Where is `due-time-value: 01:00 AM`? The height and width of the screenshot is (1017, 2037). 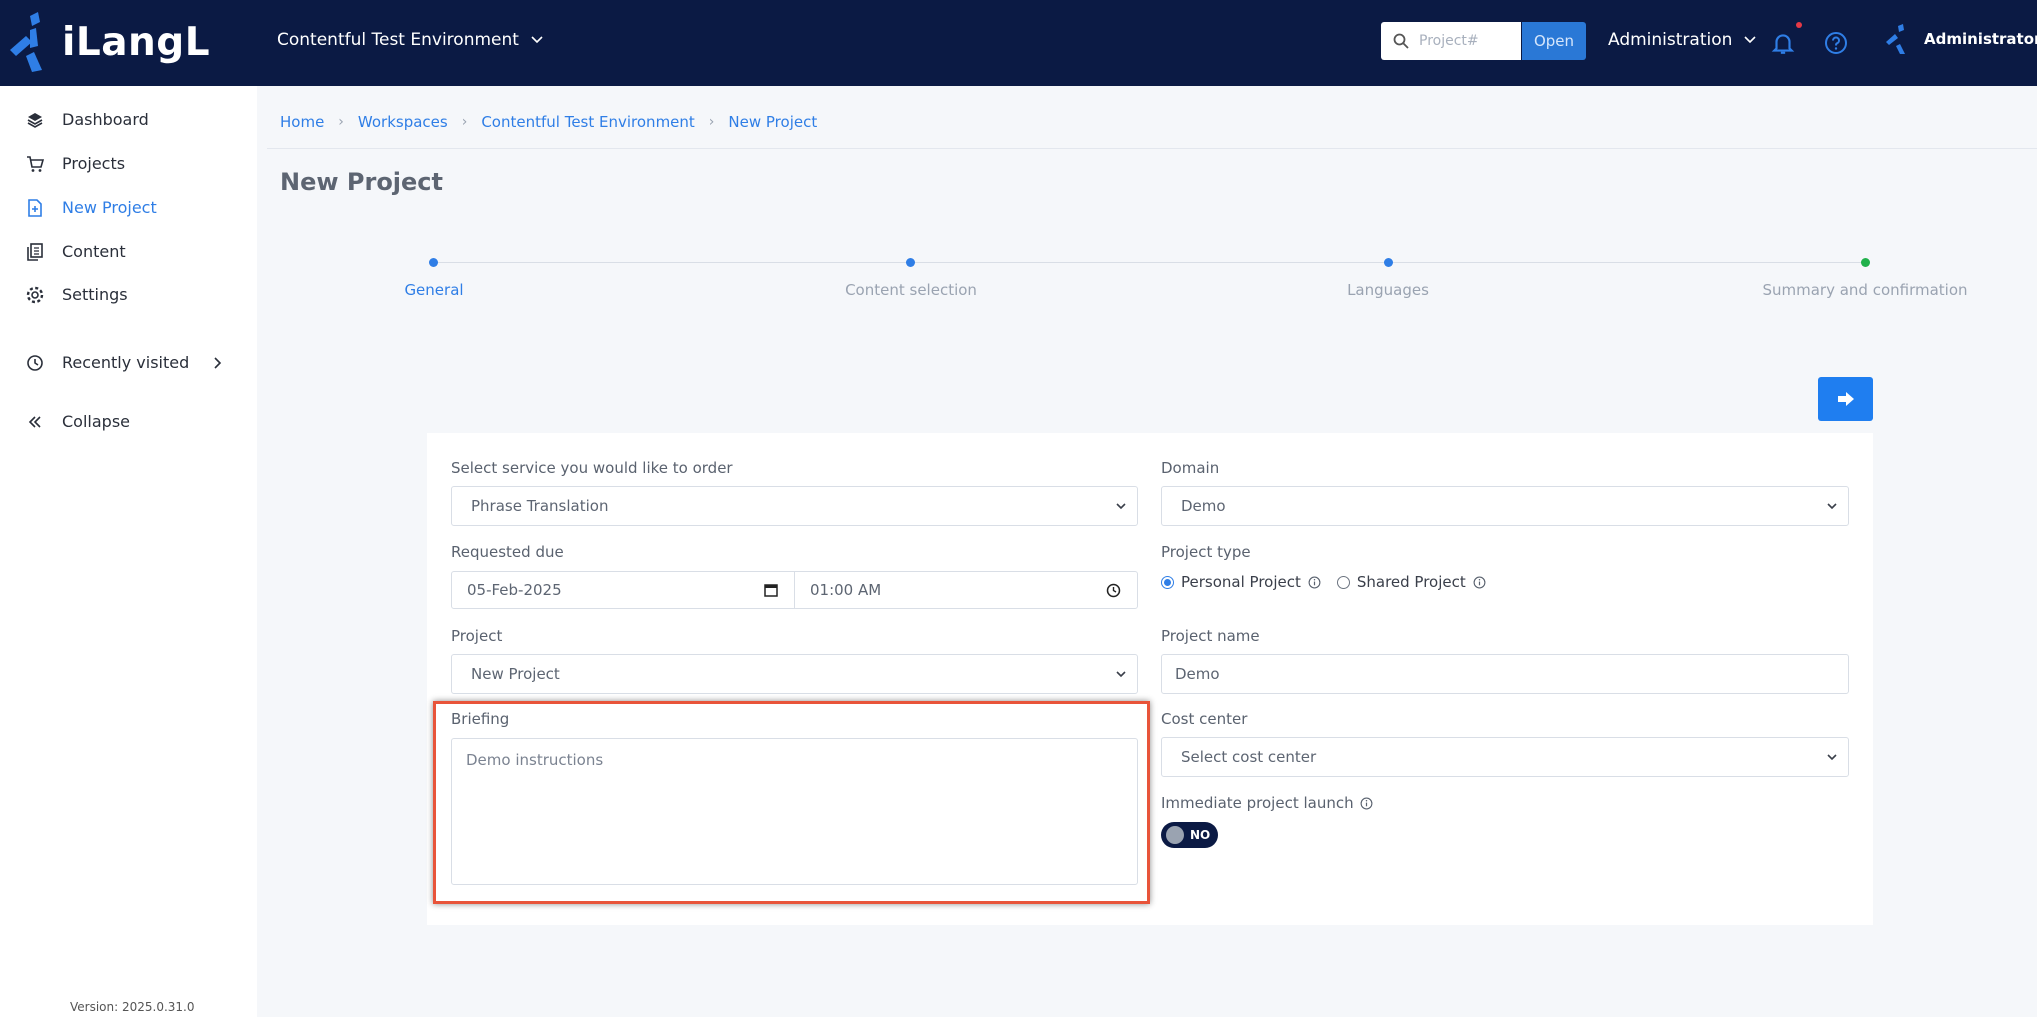
due-time-value: 01:00 AM is located at coordinates (846, 590).